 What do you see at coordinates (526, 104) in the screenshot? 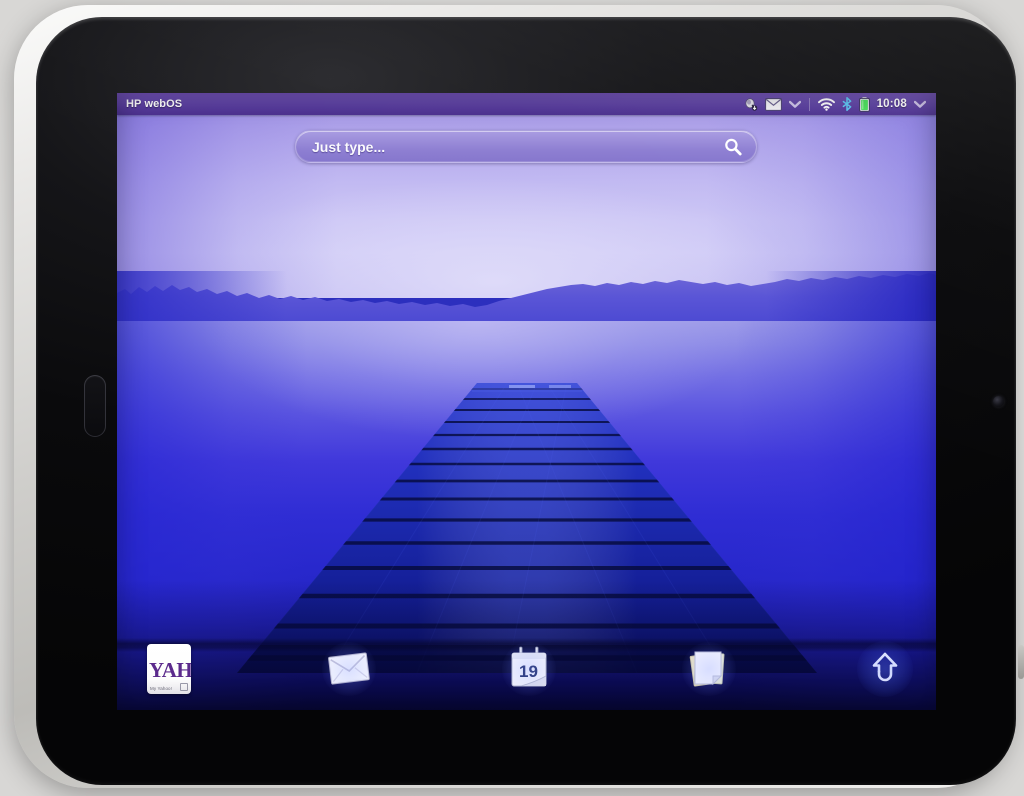
I see `status-bar: HP webOS 10:08` at bounding box center [526, 104].